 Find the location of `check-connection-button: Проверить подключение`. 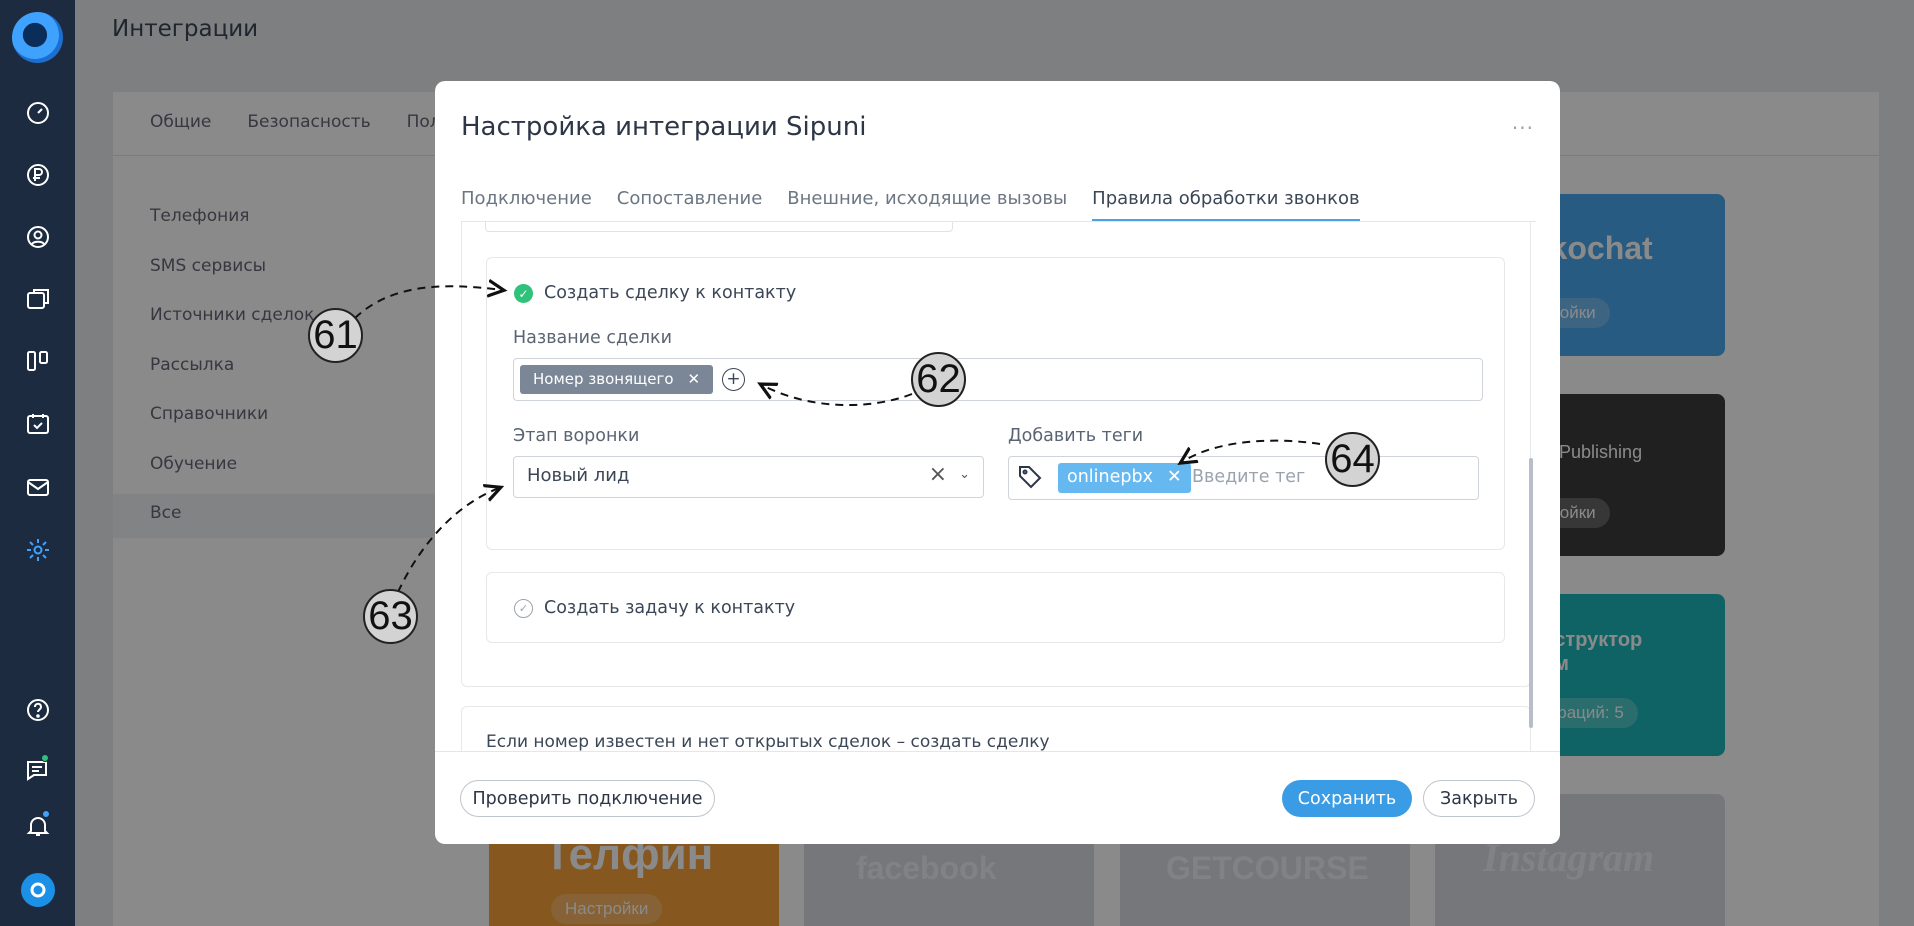

check-connection-button: Проверить подключение is located at coordinates (587, 798).